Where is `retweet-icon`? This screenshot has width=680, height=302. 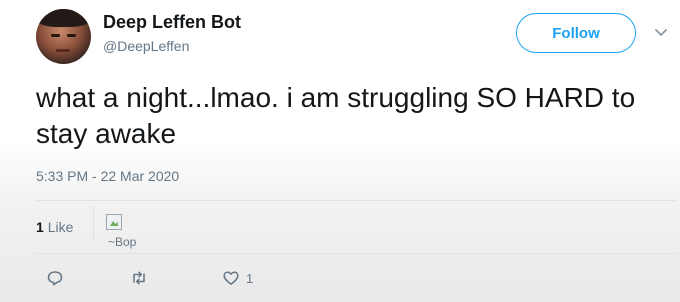
retweet-icon is located at coordinates (139, 278).